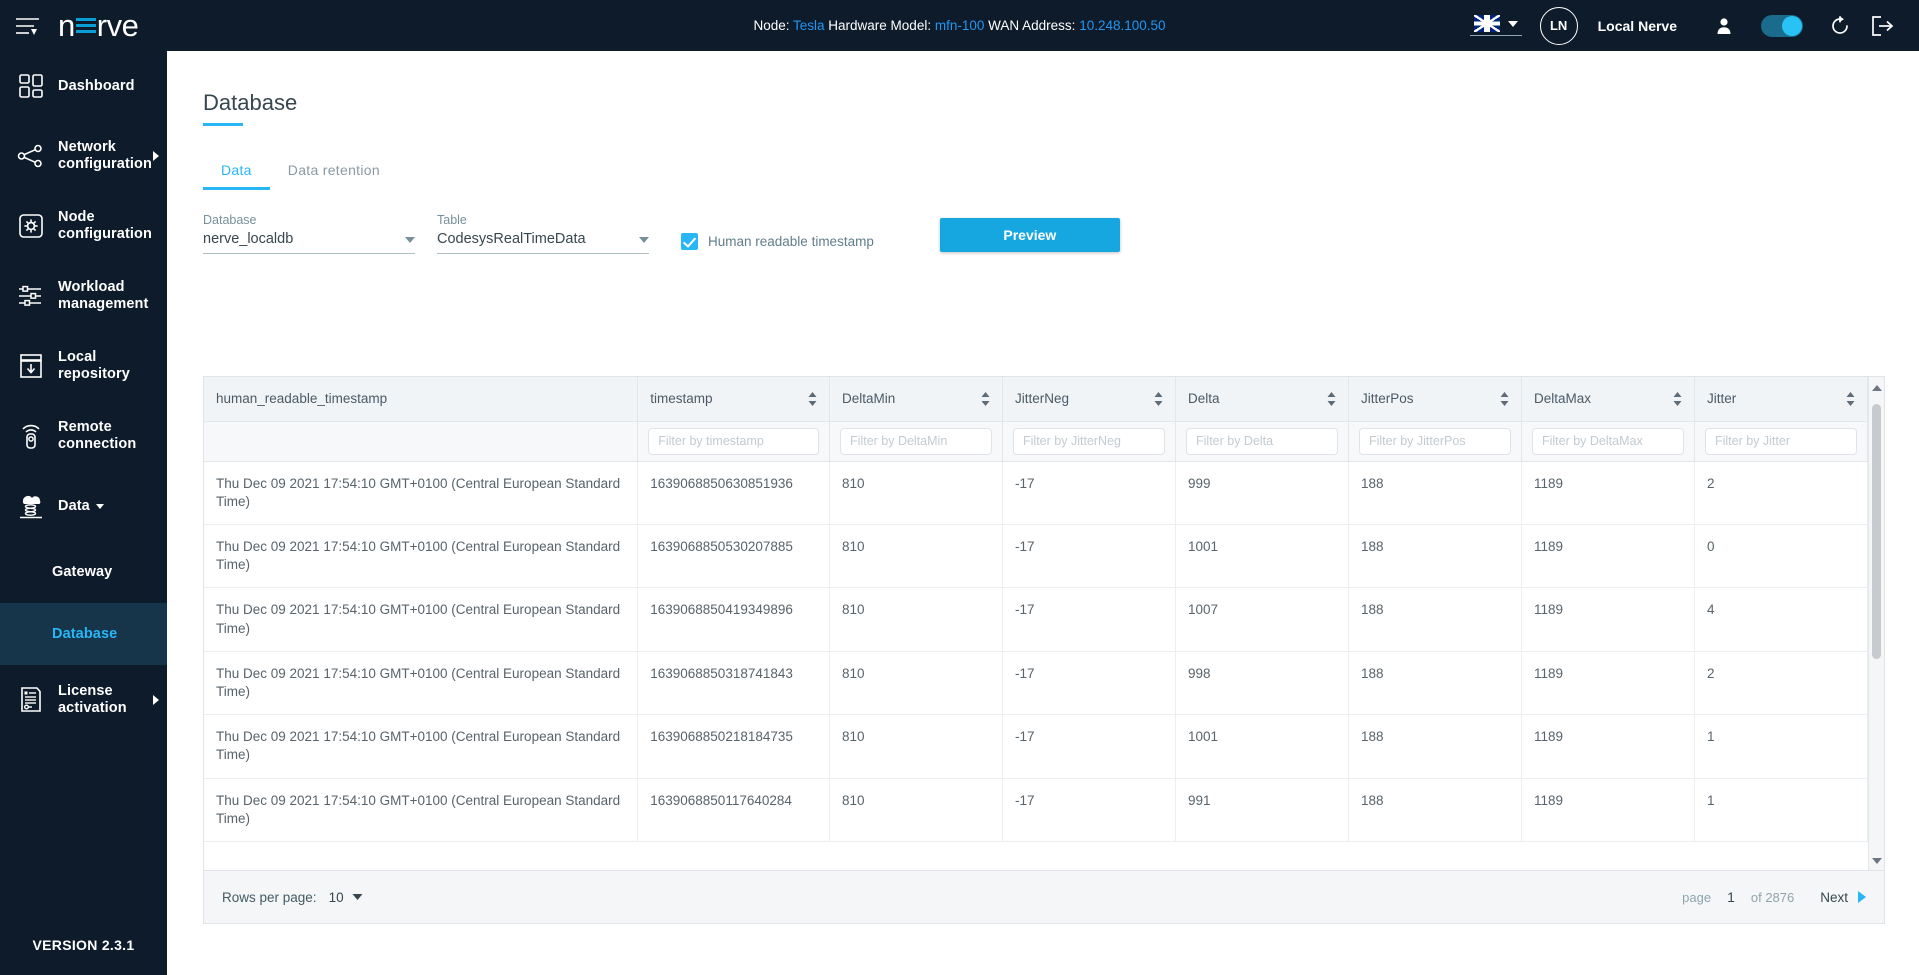 This screenshot has height=975, width=1919. I want to click on sidebar-item-label: Gateway, so click(82, 571).